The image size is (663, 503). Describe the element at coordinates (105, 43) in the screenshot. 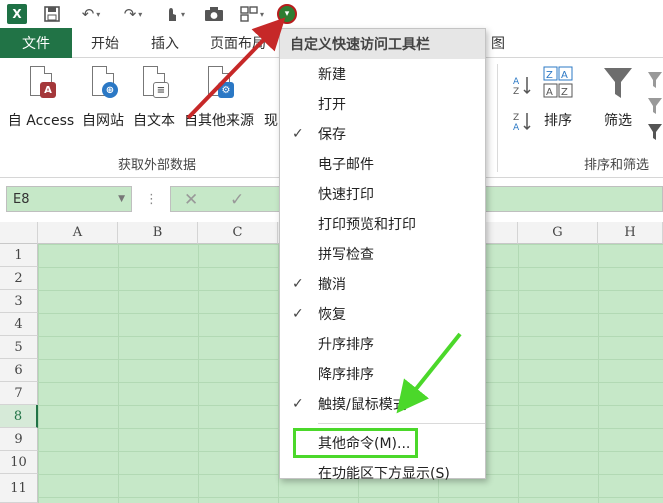

I see `tab-home: 开始` at that location.